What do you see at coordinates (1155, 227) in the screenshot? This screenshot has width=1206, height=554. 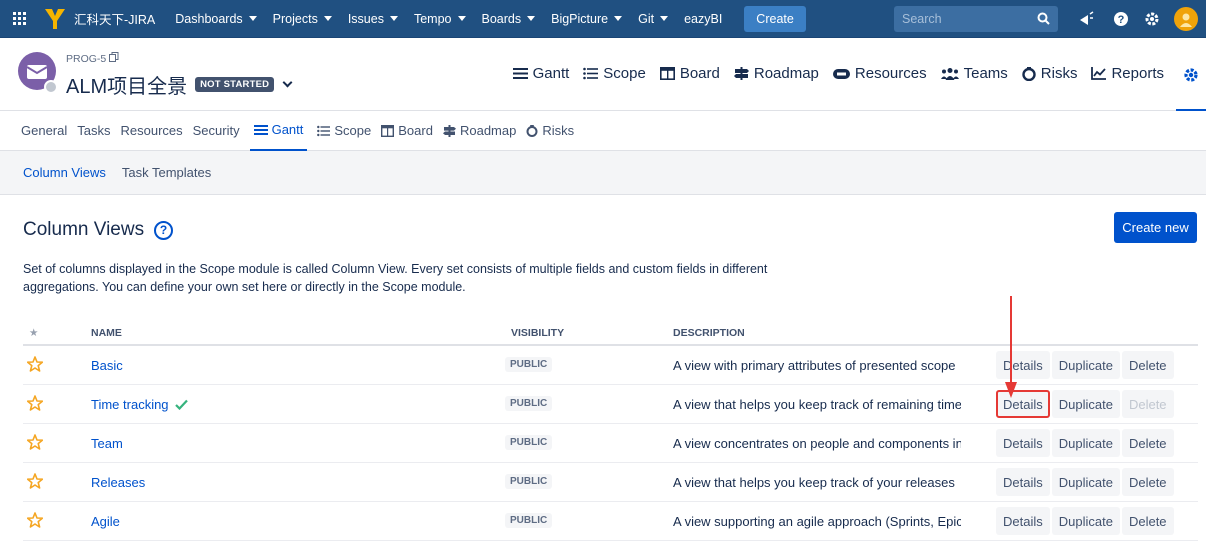 I see `create-new-button: Create new` at bounding box center [1155, 227].